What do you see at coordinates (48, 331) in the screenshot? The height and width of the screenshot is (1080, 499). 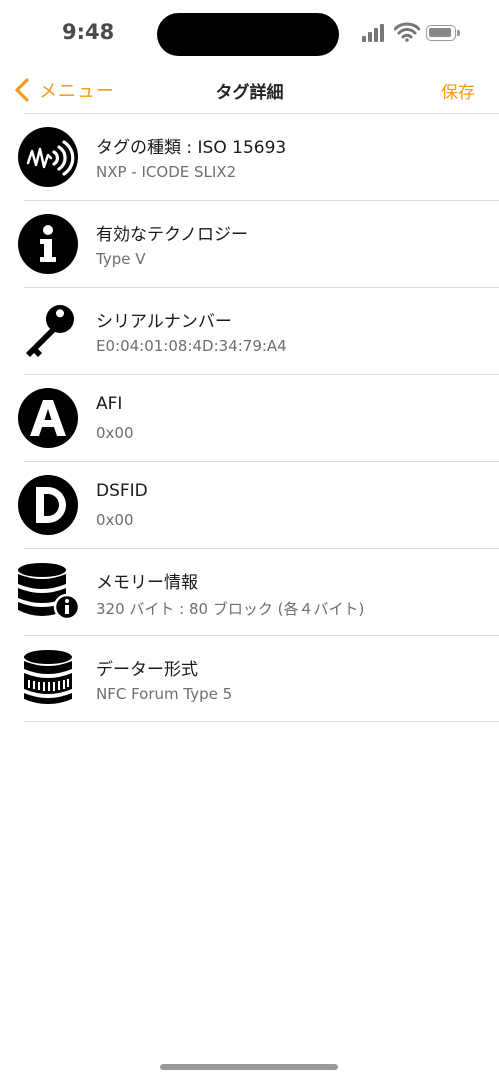 I see `key-icon` at bounding box center [48, 331].